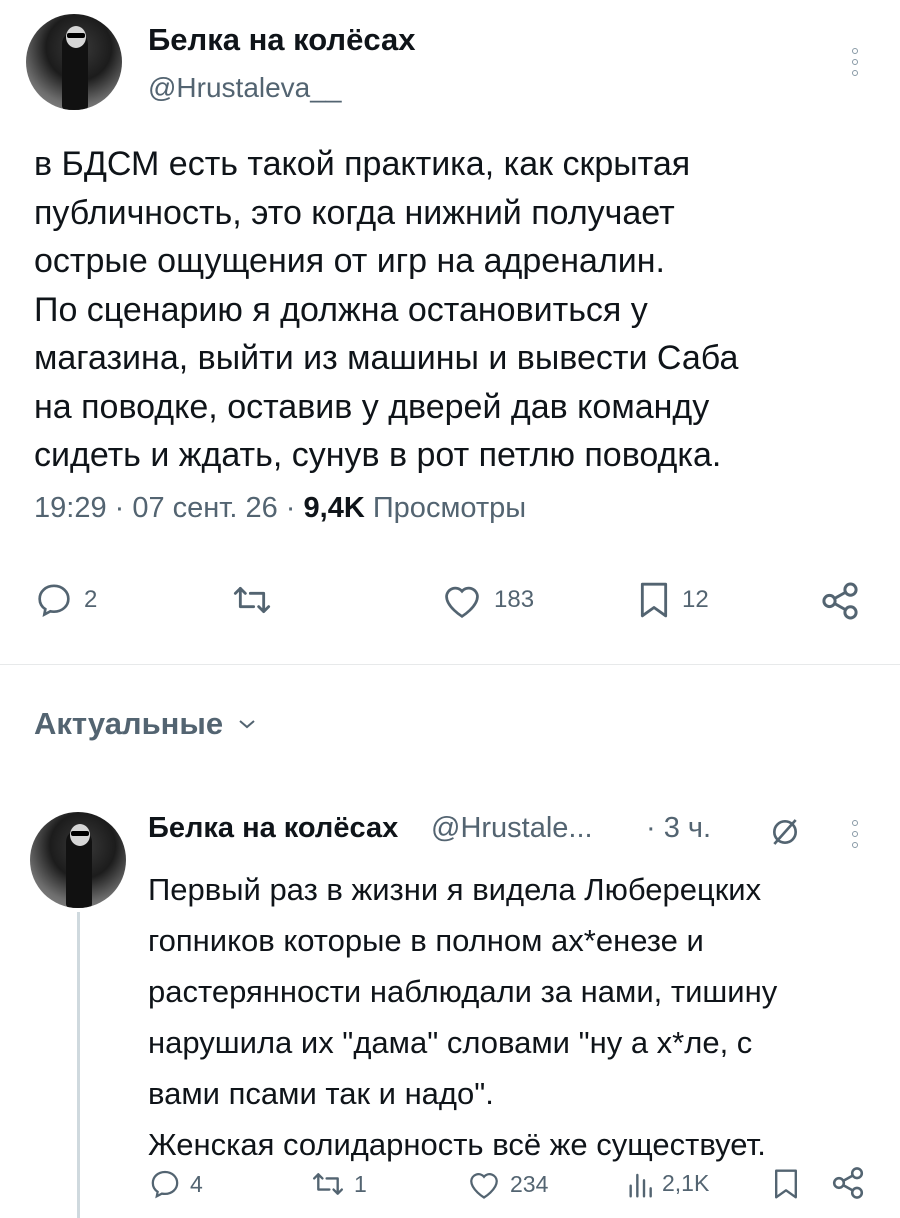 This screenshot has height=1218, width=900. Describe the element at coordinates (321, 1093) in the screenshot. I see `reply-text-line: вами псами так и надо".` at that location.